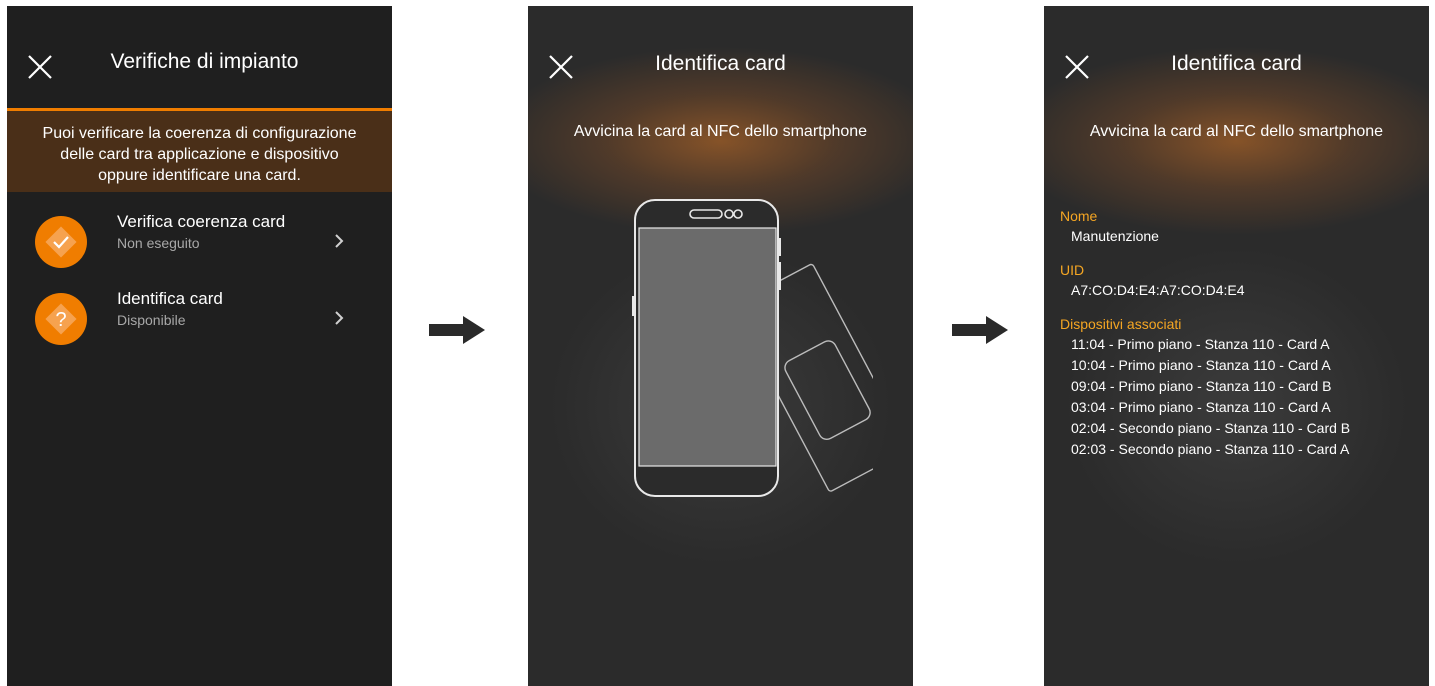 This screenshot has width=1435, height=686. What do you see at coordinates (201, 221) in the screenshot?
I see `menu-item-label: Verifica coerenza card` at bounding box center [201, 221].